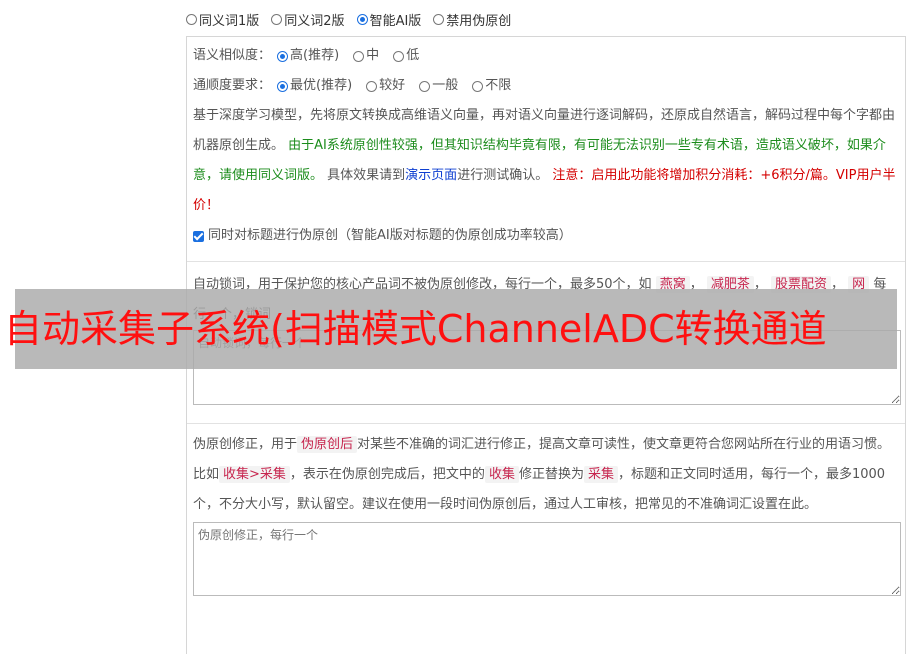 The image size is (911, 658). What do you see at coordinates (413, 55) in the screenshot?
I see `option-label: 低` at bounding box center [413, 55].